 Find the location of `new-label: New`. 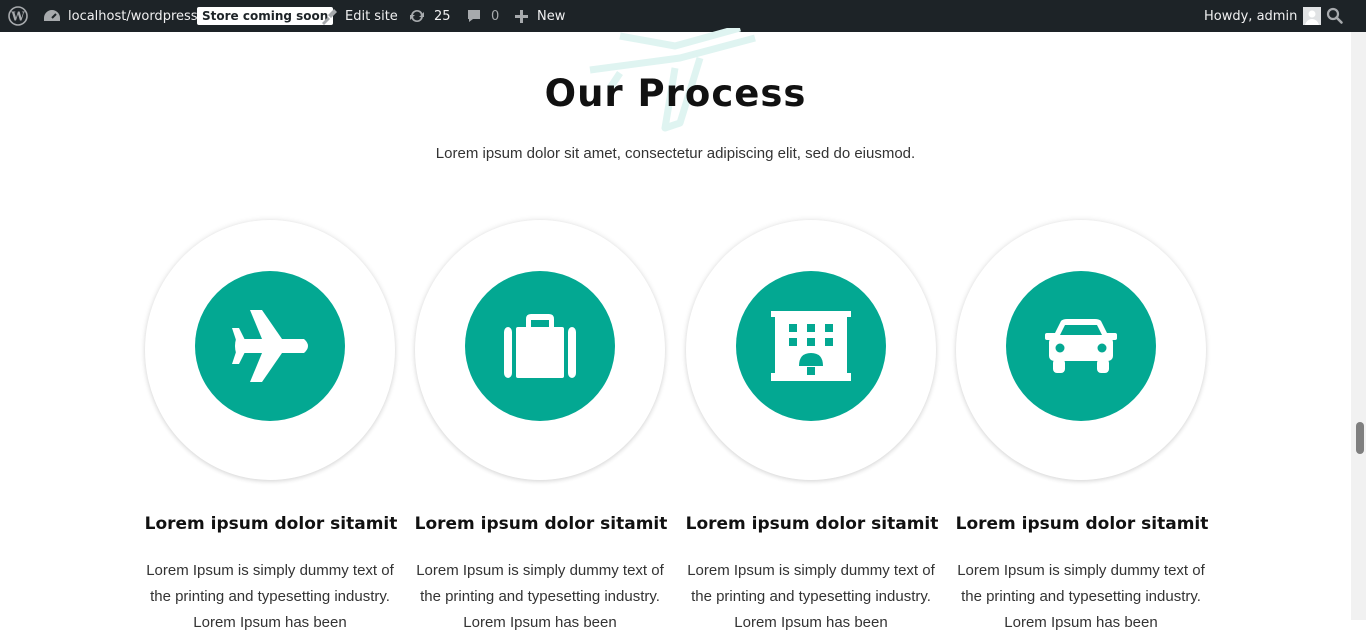

new-label: New is located at coordinates (551, 16).